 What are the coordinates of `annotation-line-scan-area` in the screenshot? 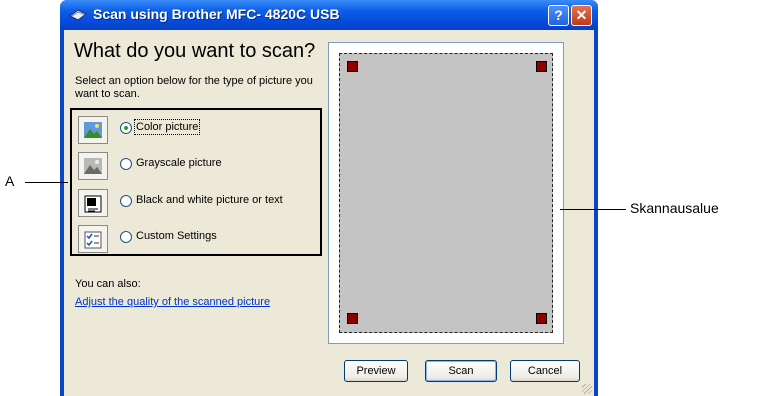 It's located at (593, 209).